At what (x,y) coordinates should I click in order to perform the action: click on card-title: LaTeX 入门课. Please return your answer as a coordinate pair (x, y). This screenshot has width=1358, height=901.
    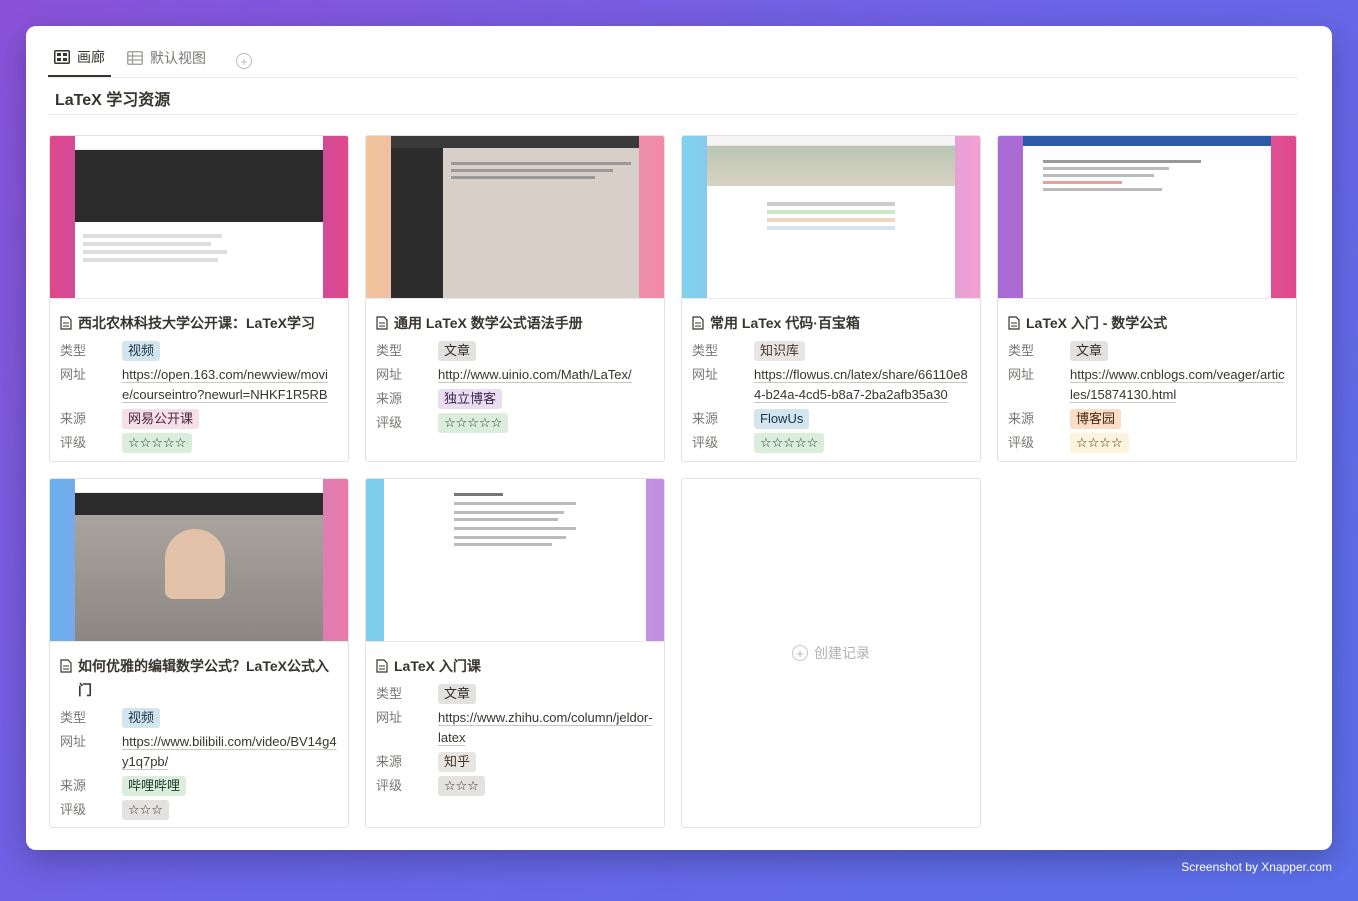
    Looking at the image, I should click on (515, 663).